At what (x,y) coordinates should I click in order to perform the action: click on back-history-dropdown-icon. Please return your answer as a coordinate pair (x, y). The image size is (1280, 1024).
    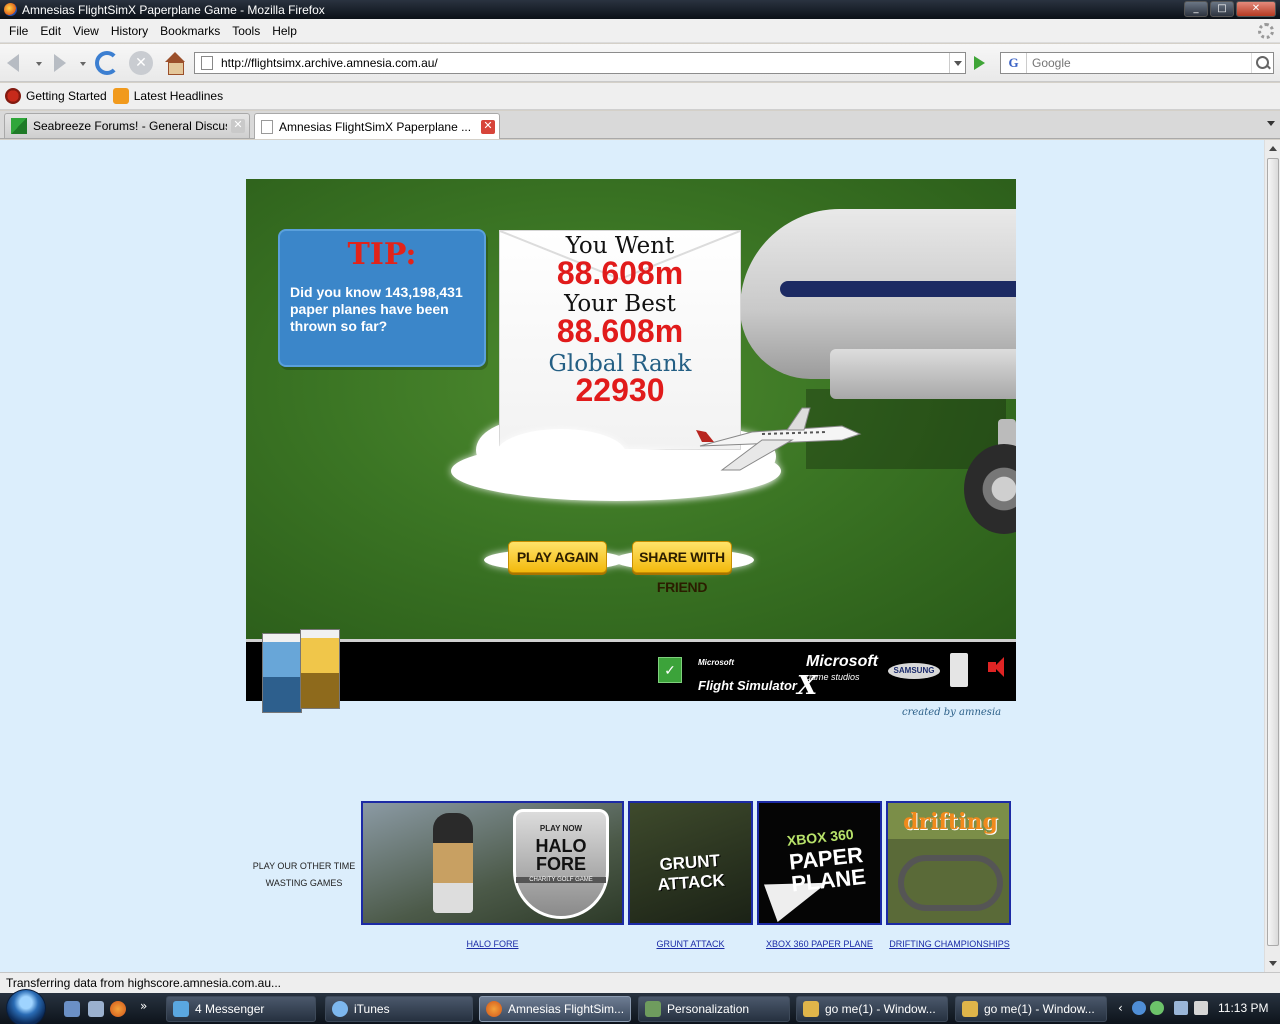
    Looking at the image, I should click on (39, 64).